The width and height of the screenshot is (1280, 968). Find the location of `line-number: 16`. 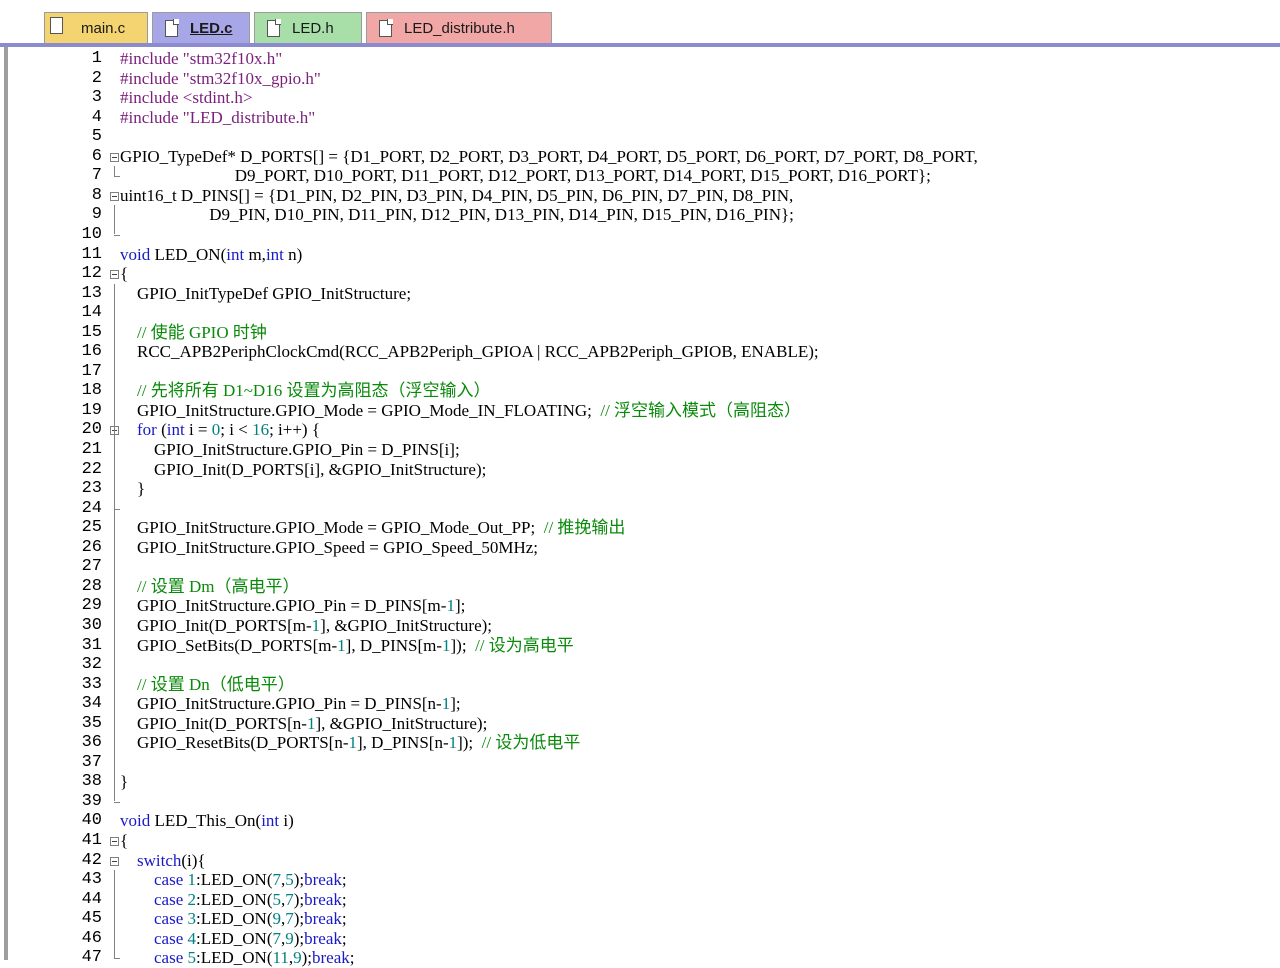

line-number: 16 is located at coordinates (91, 352).